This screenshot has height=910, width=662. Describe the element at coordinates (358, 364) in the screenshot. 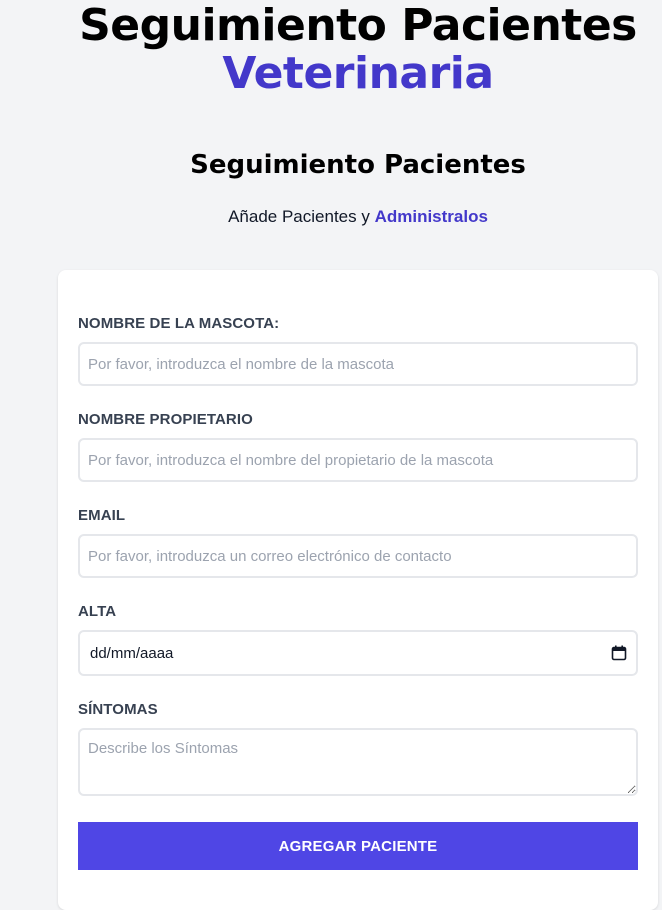

I see `pet-name-input` at that location.